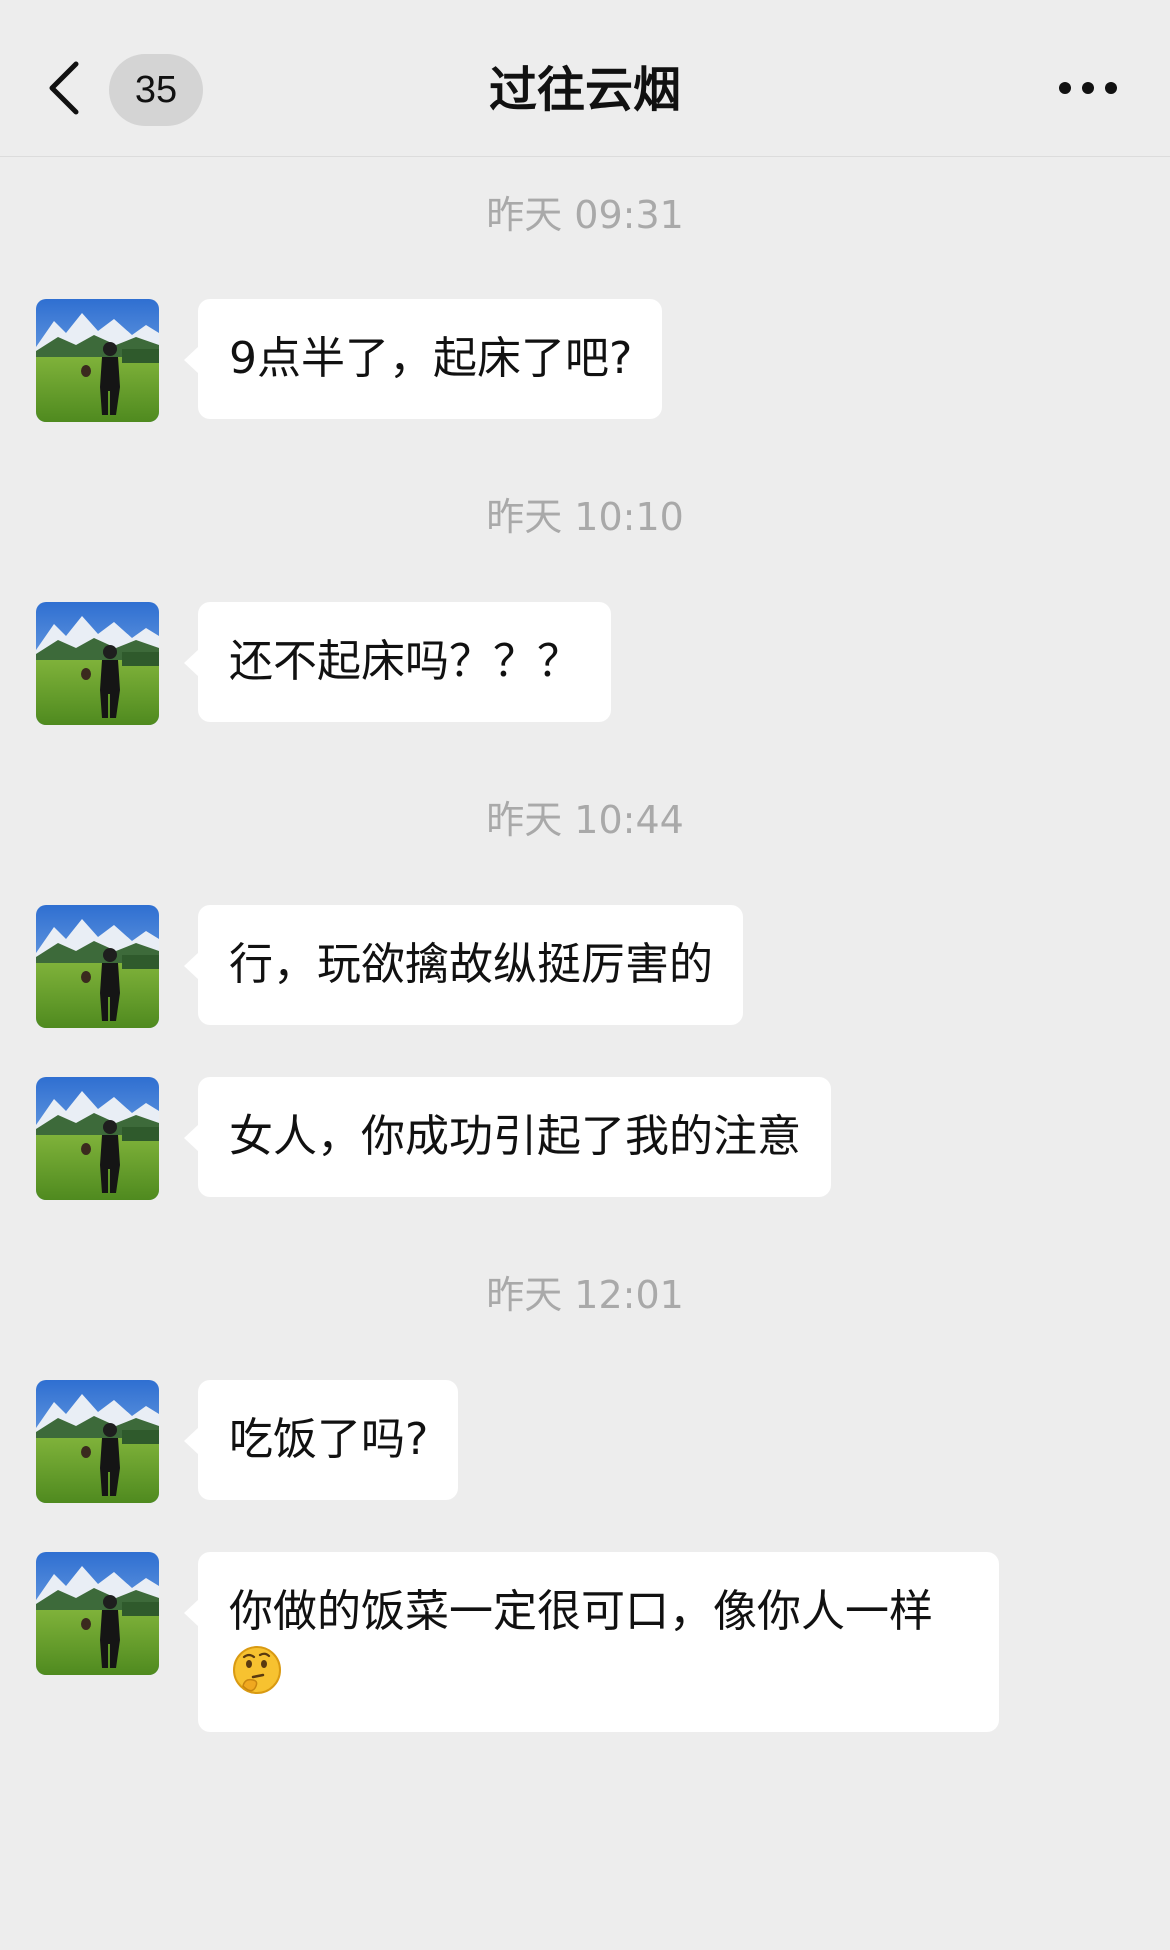 The image size is (1170, 1950). I want to click on message-timestamp: 昨天 12:01, so click(585, 1295).